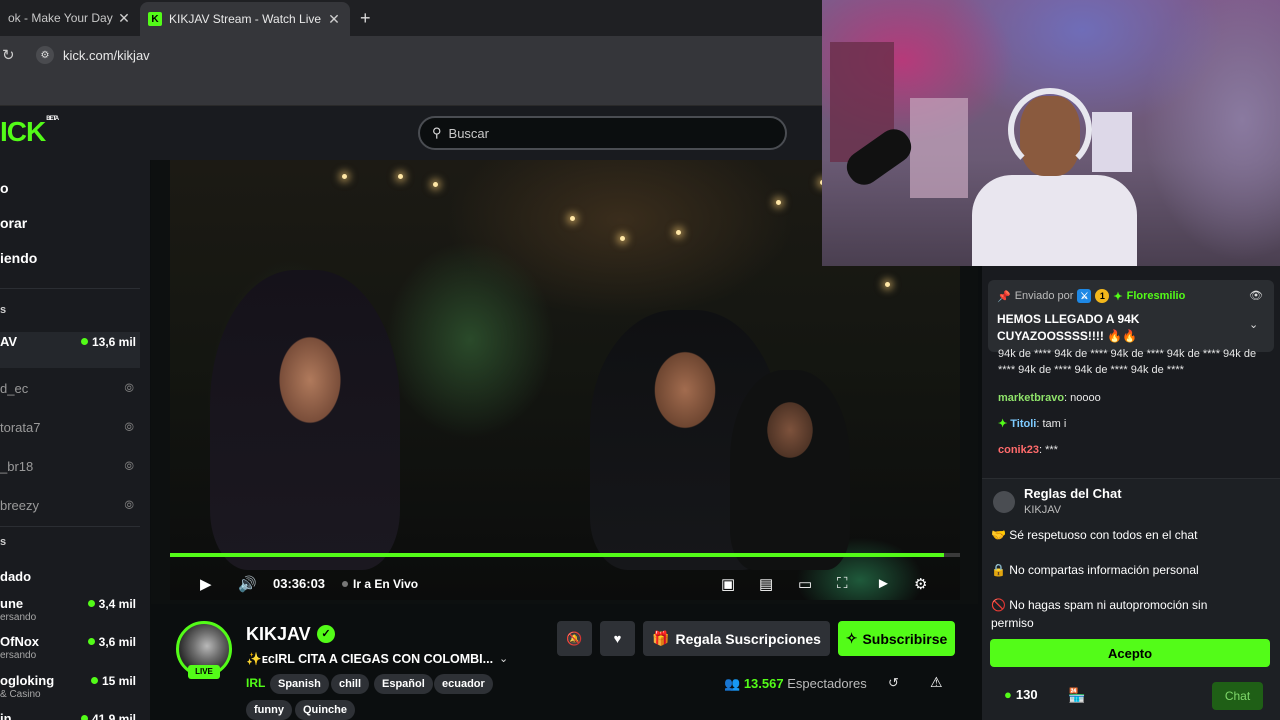  Describe the element at coordinates (299, 583) in the screenshot. I see `playback-time: 03:36:03` at that location.